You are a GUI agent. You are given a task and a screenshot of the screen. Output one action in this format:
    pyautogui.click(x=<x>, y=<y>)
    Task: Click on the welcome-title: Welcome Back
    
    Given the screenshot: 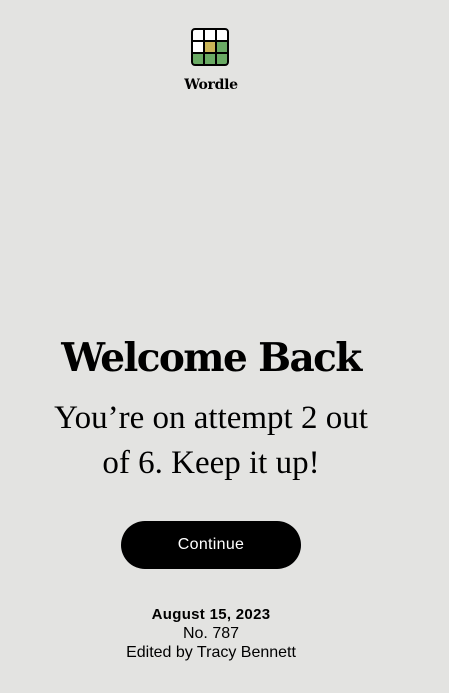 What is the action you would take?
    pyautogui.click(x=211, y=358)
    